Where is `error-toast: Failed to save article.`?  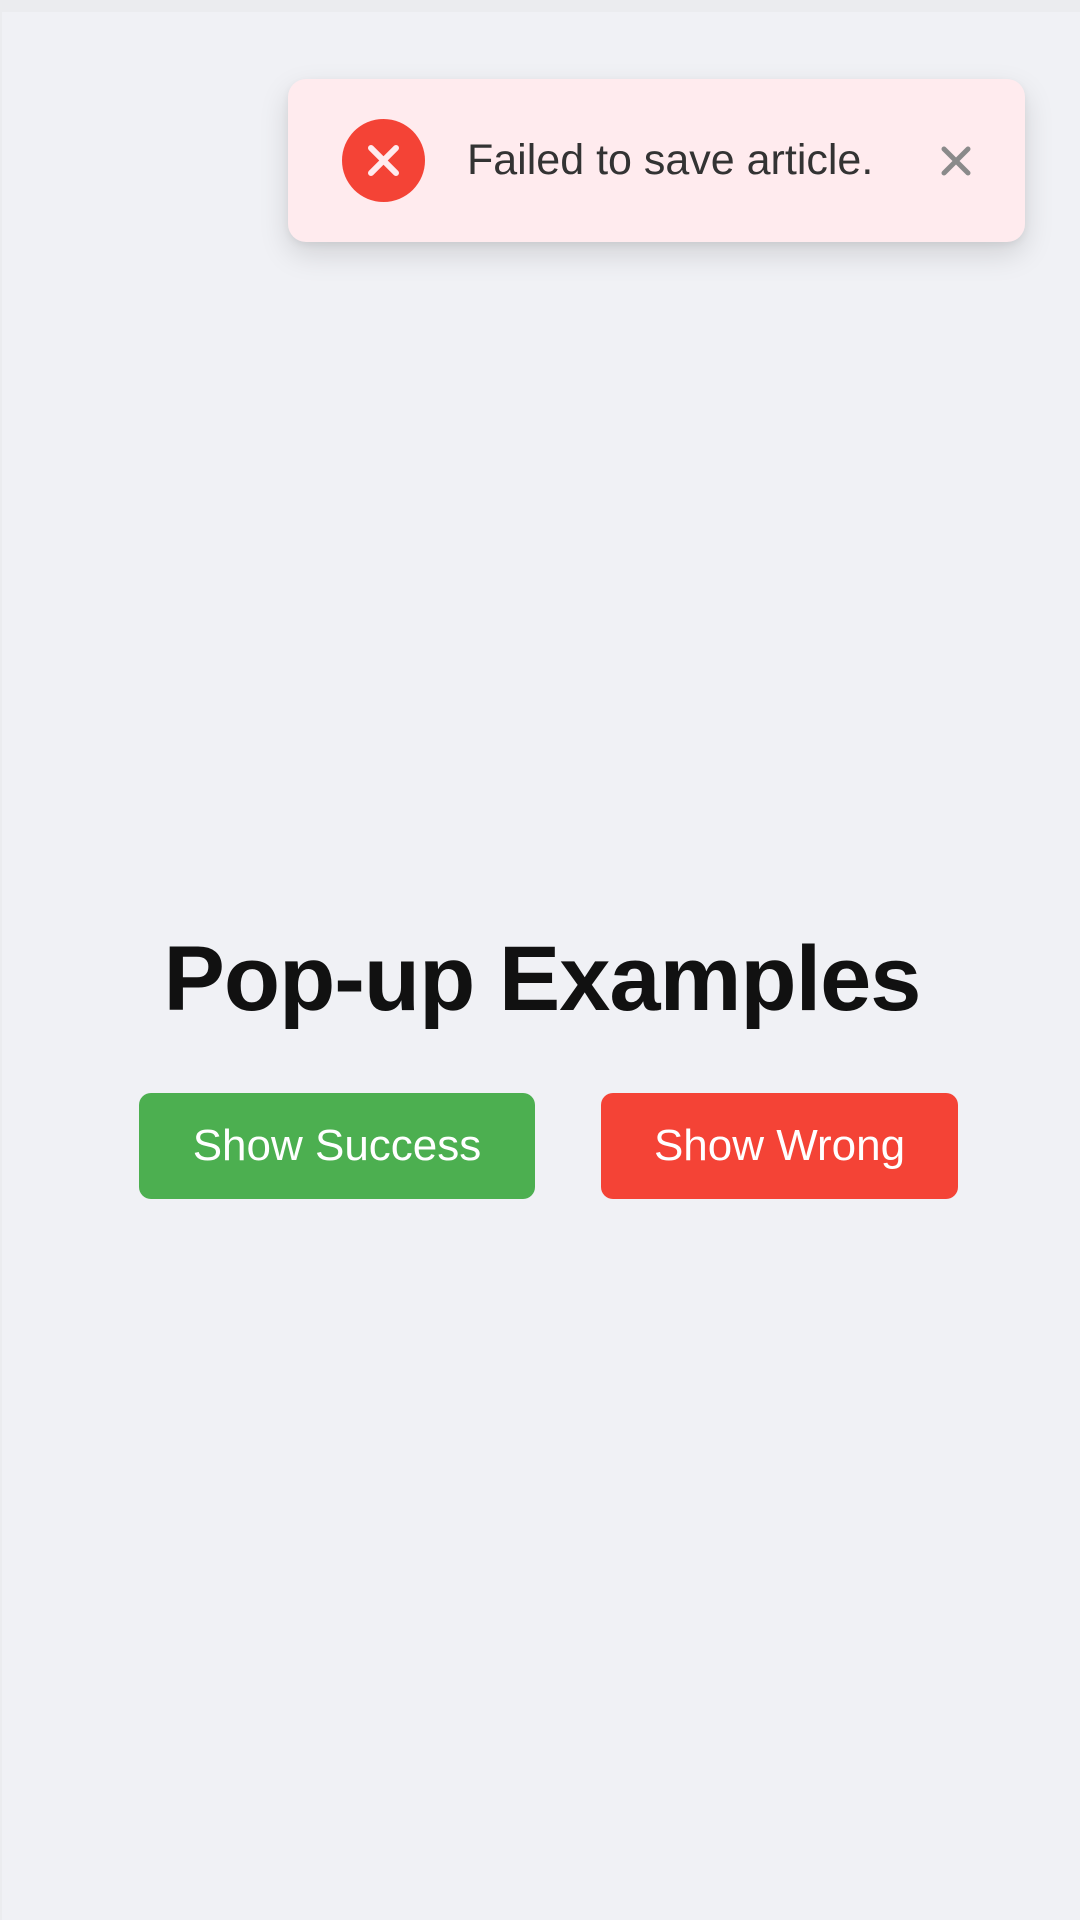
error-toast: Failed to save article. is located at coordinates (656, 160).